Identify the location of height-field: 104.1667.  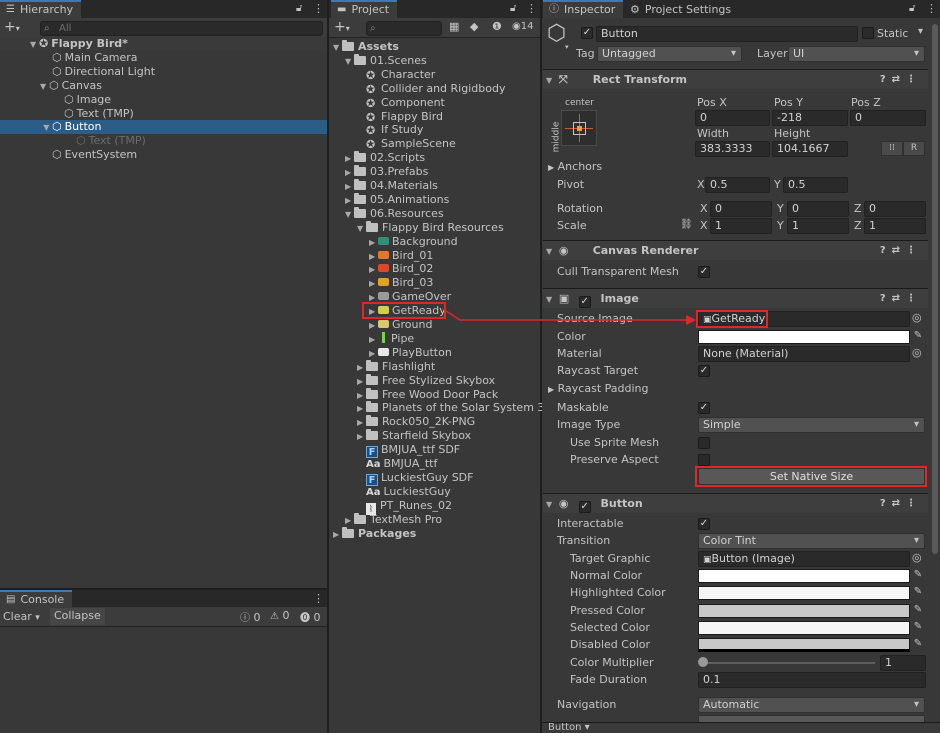
(810, 149).